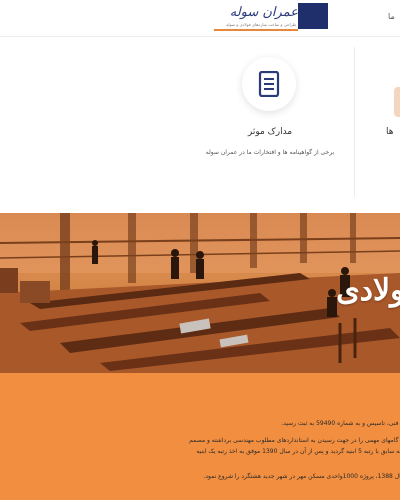  What do you see at coordinates (270, 132) in the screenshot?
I see `feature-title: مدارک موثر` at bounding box center [270, 132].